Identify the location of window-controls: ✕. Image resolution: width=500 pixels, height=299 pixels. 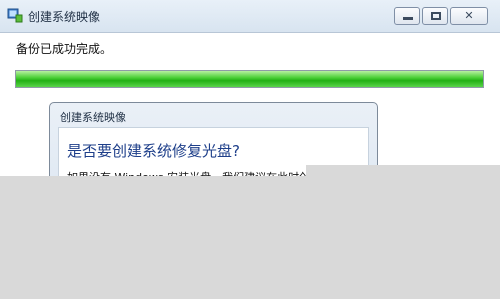
(441, 16).